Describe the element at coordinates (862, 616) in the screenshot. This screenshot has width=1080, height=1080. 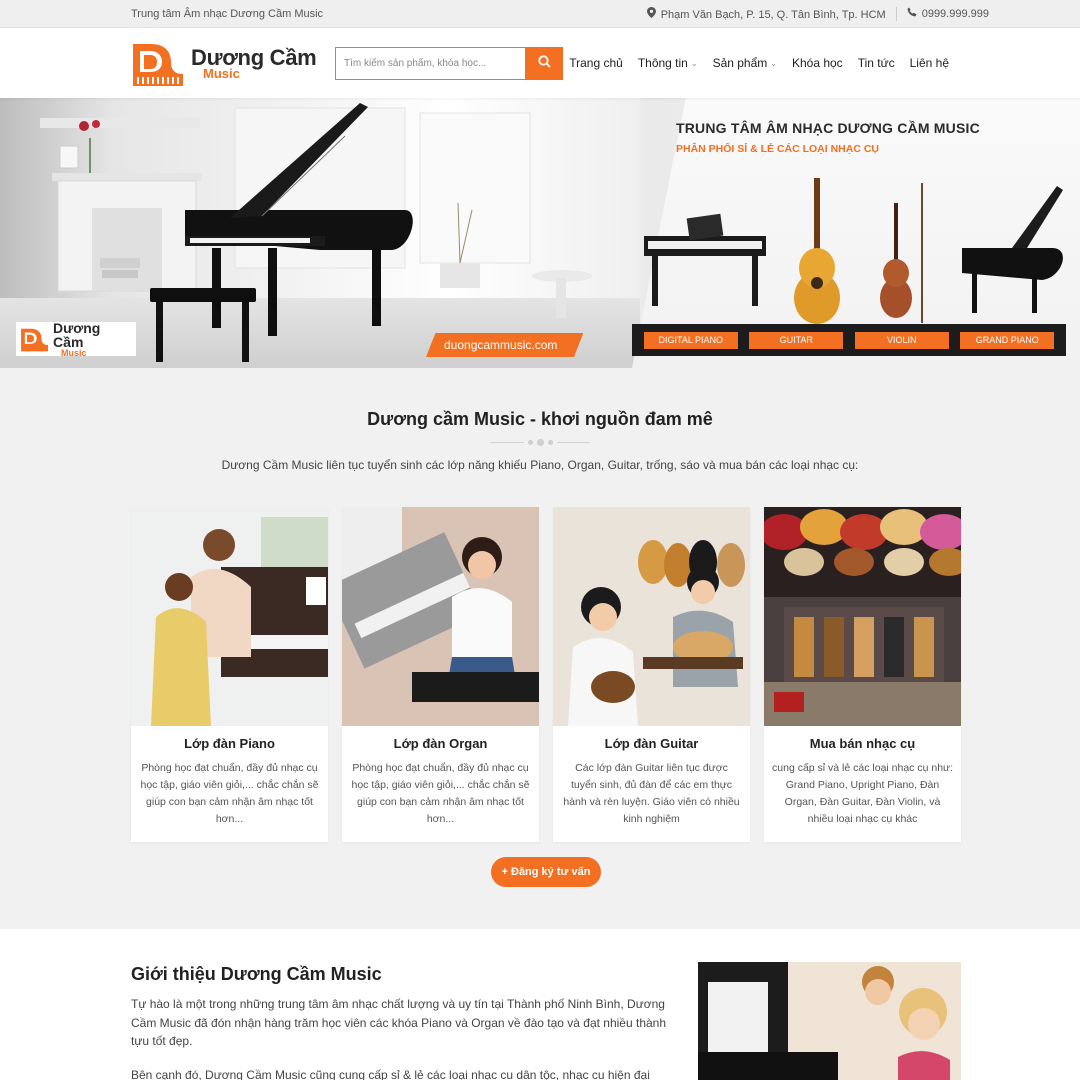
I see `instrument-shop-image` at that location.